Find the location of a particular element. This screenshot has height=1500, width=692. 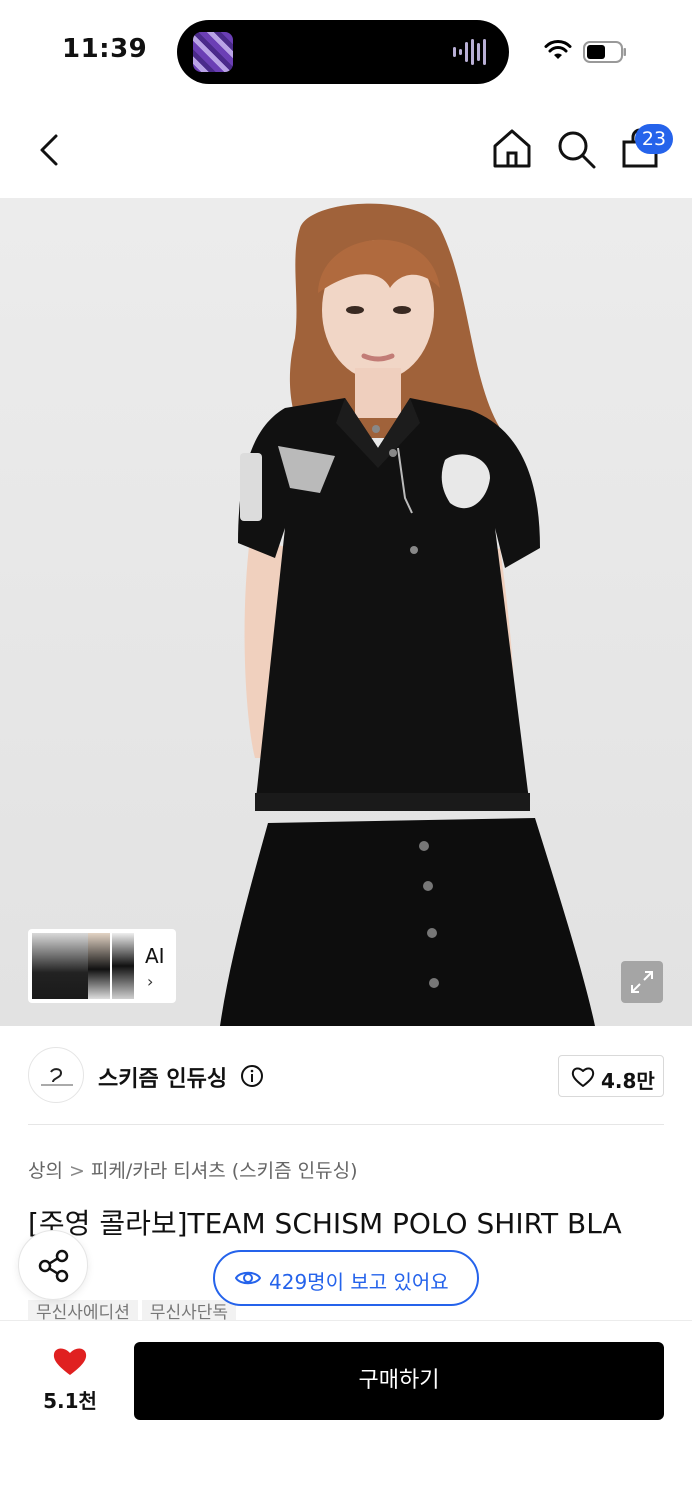

wifi-icon is located at coordinates (558, 49).